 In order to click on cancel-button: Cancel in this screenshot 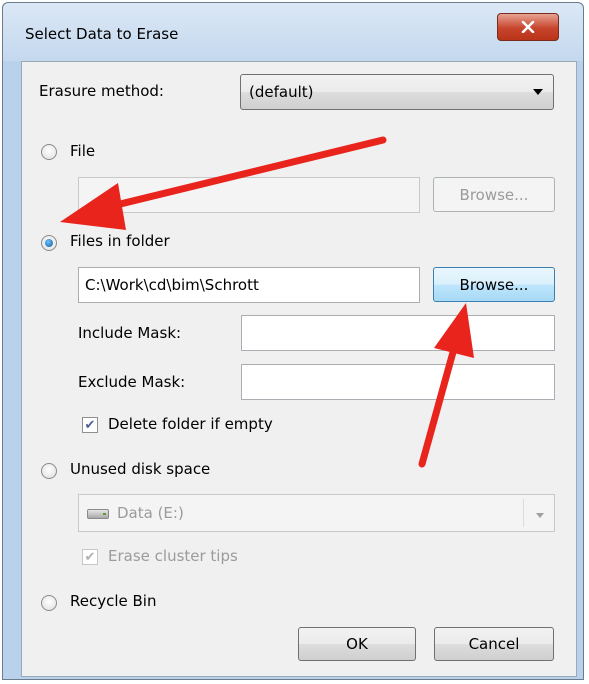, I will do `click(494, 644)`.